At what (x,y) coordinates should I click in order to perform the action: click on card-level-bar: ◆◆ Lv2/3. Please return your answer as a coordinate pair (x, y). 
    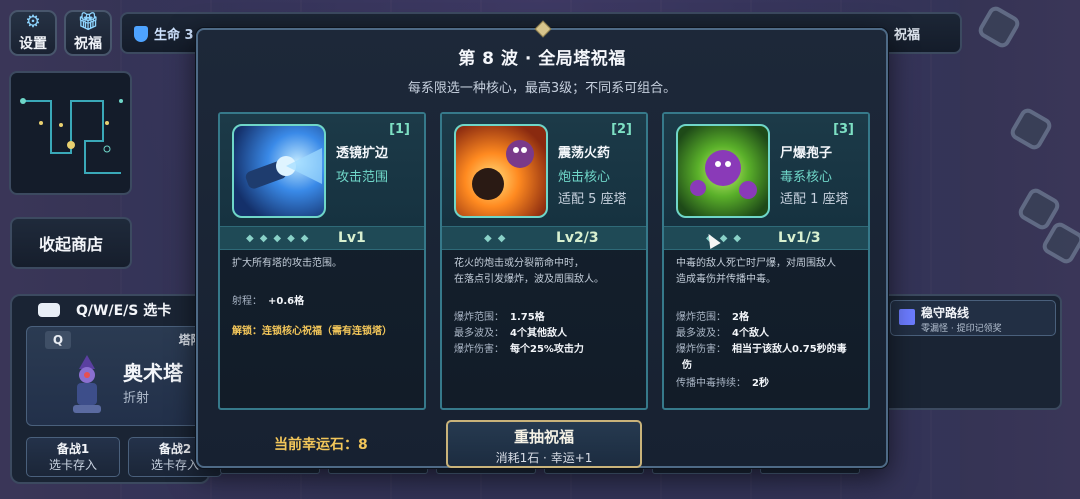
    Looking at the image, I should click on (544, 238).